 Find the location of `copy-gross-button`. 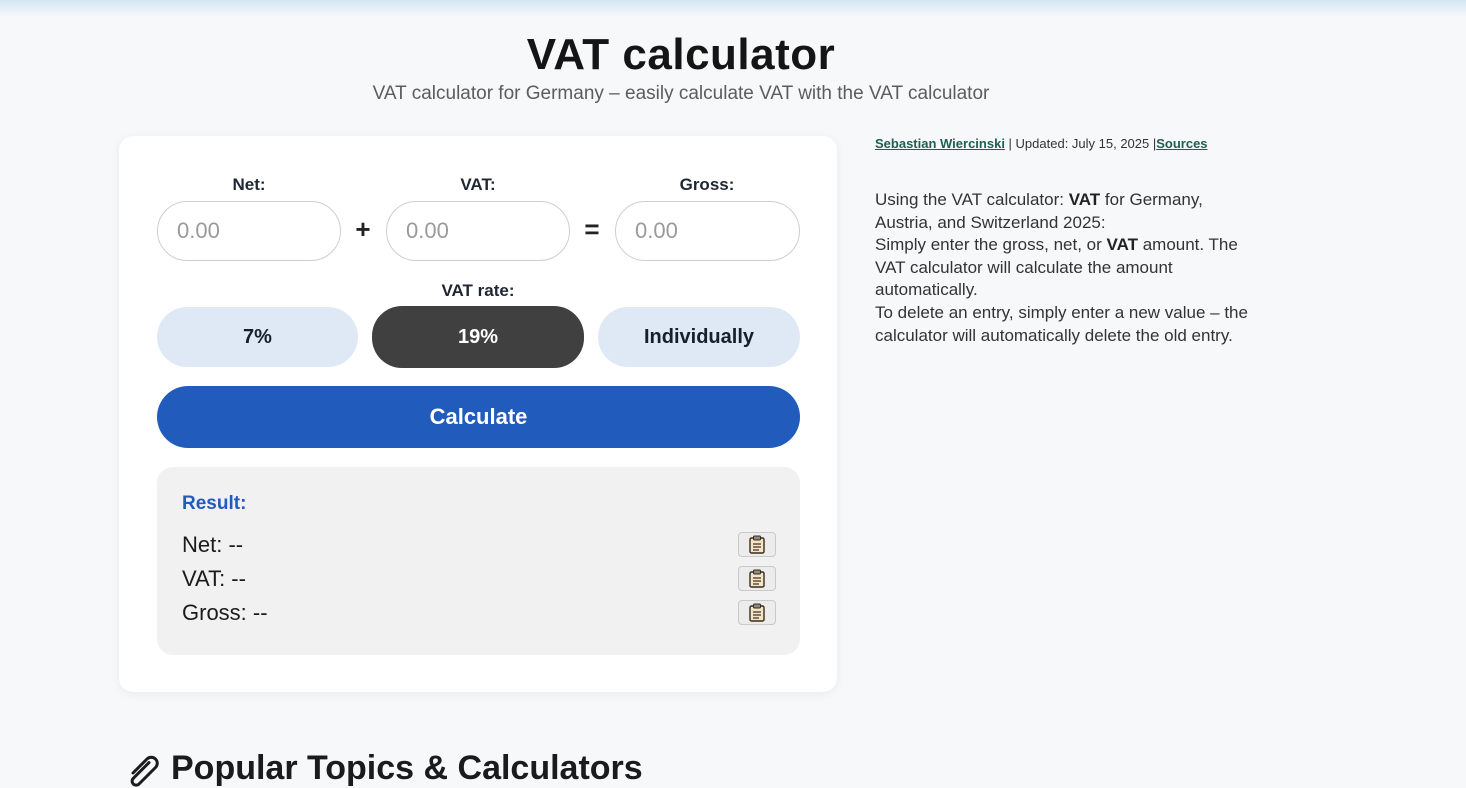

copy-gross-button is located at coordinates (757, 612).